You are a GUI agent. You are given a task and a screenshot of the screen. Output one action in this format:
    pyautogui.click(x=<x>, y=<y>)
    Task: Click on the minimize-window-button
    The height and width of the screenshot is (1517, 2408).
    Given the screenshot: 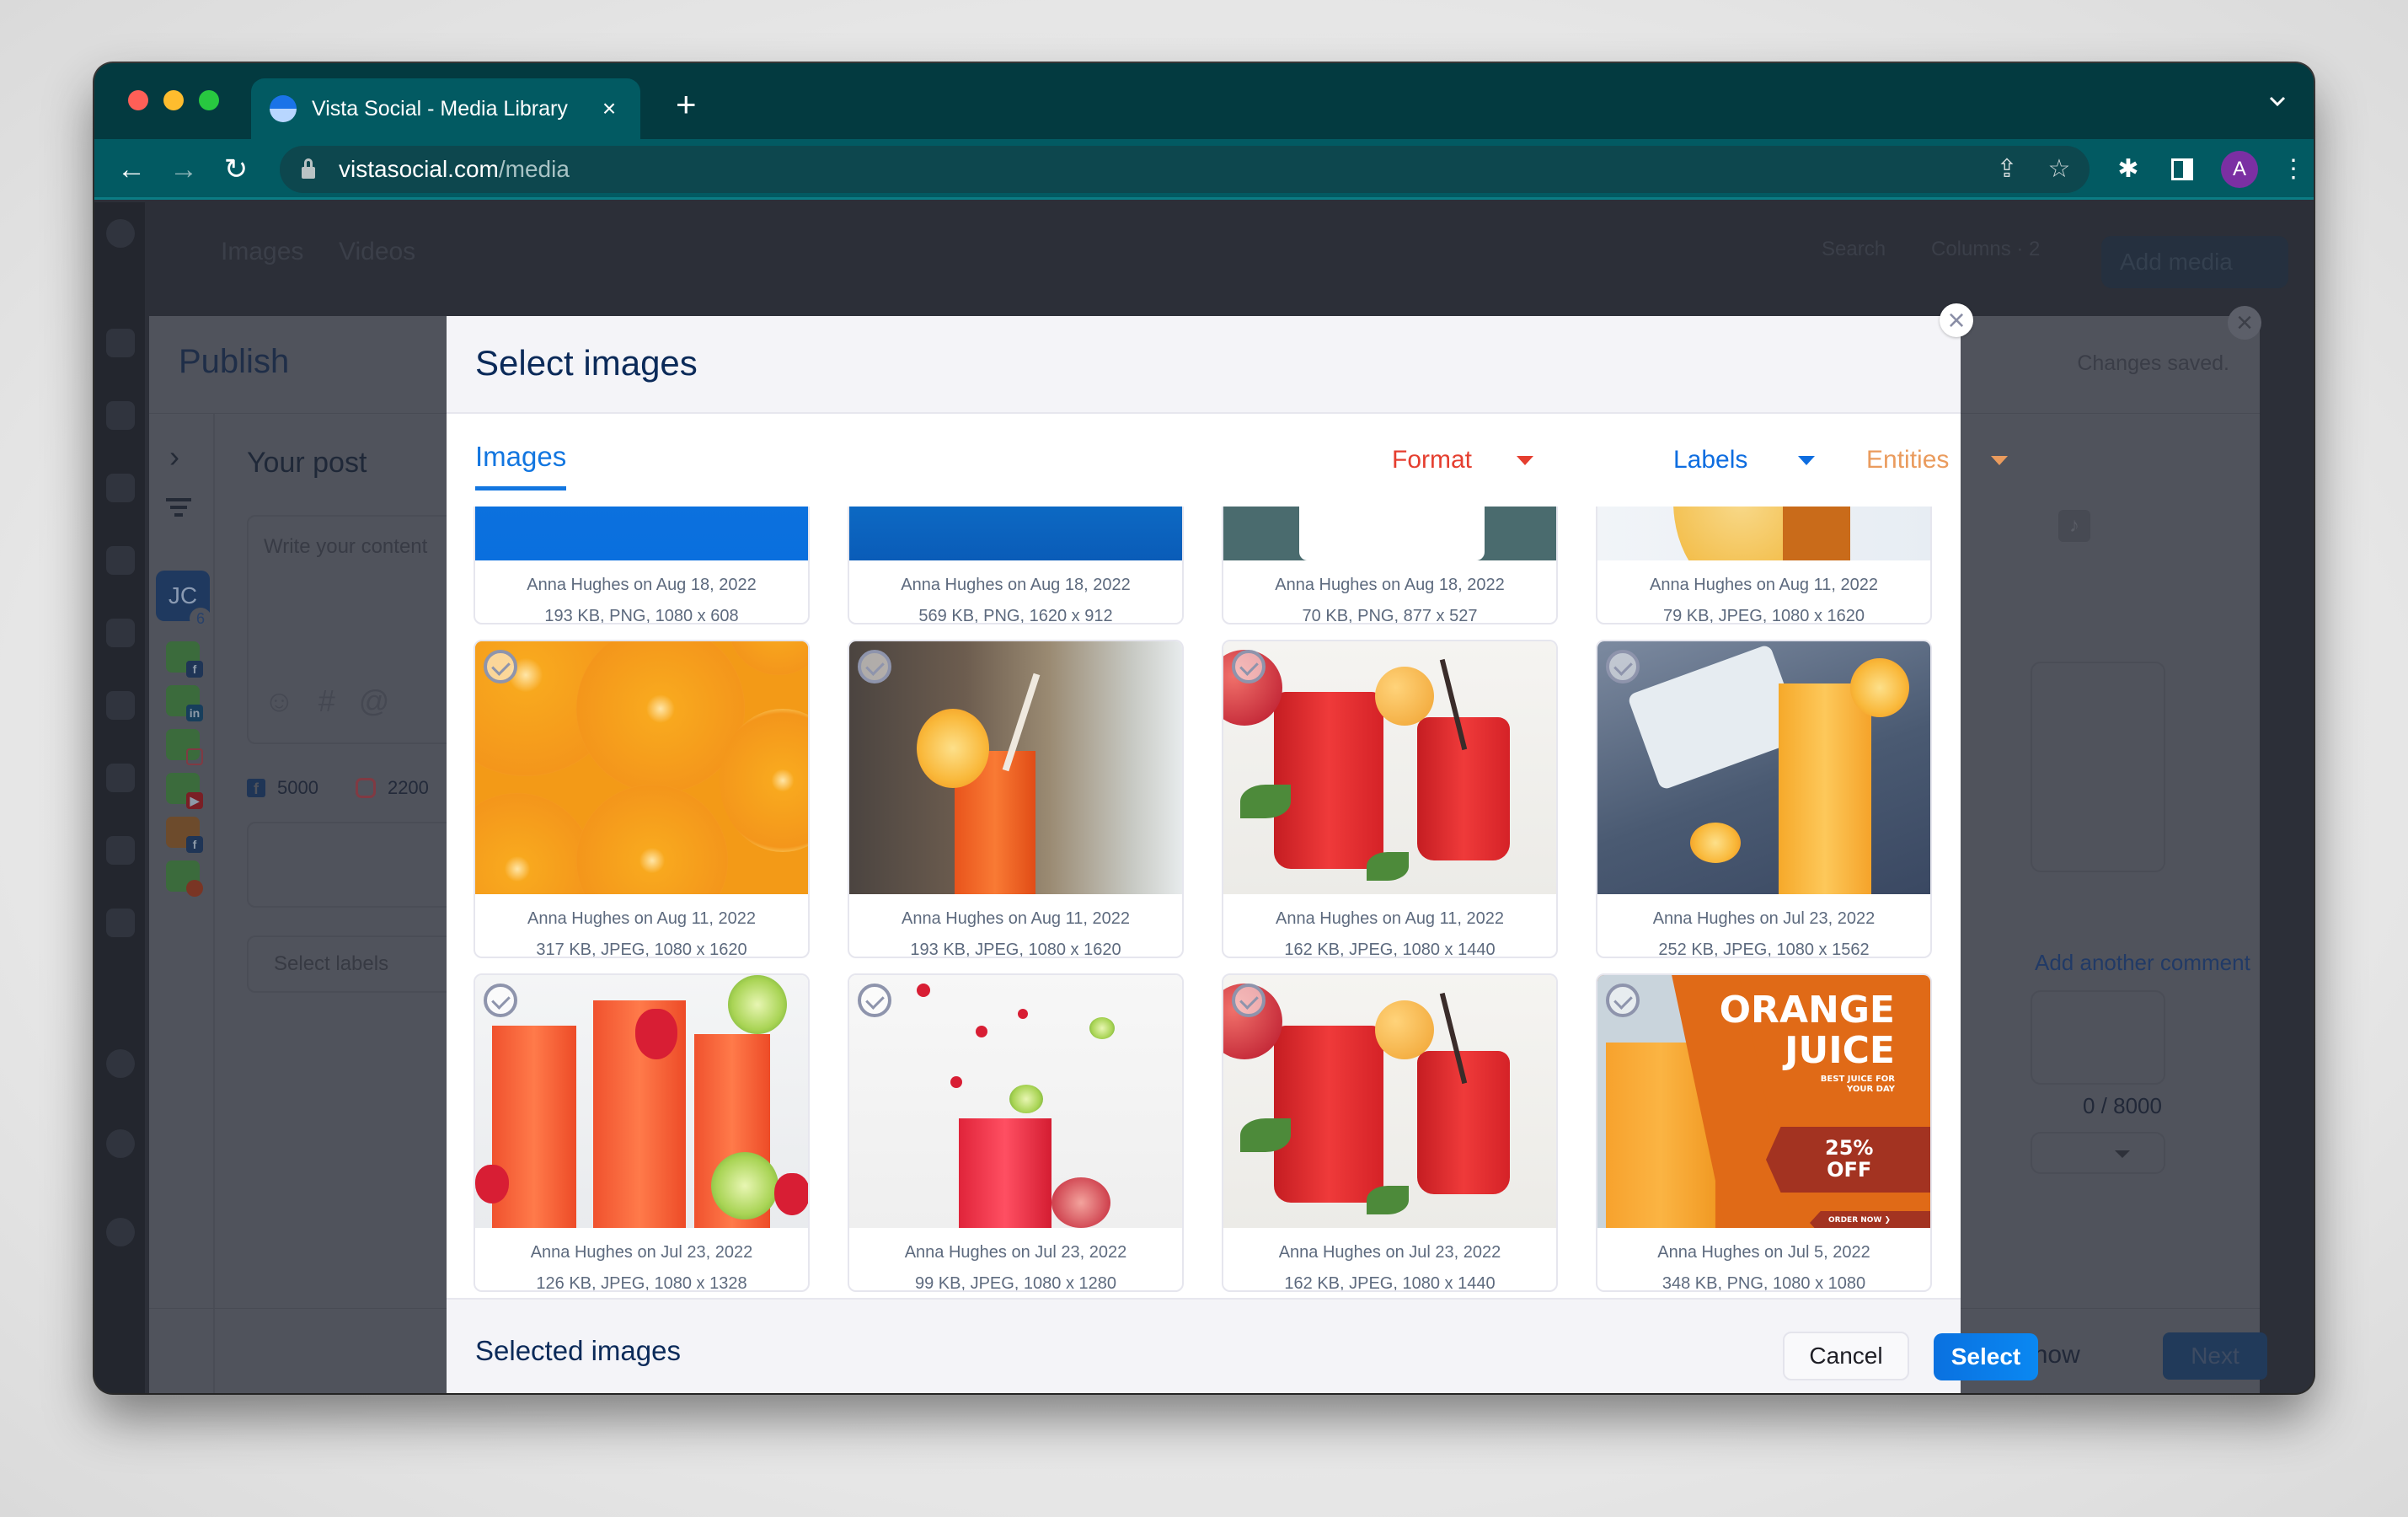 What is the action you would take?
    pyautogui.click(x=173, y=100)
    